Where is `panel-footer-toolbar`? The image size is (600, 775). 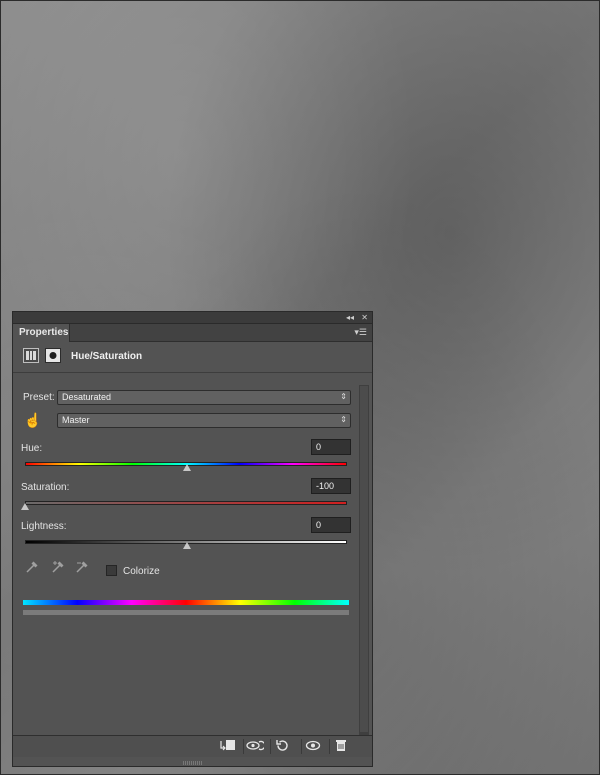
panel-footer-toolbar is located at coordinates (192, 746).